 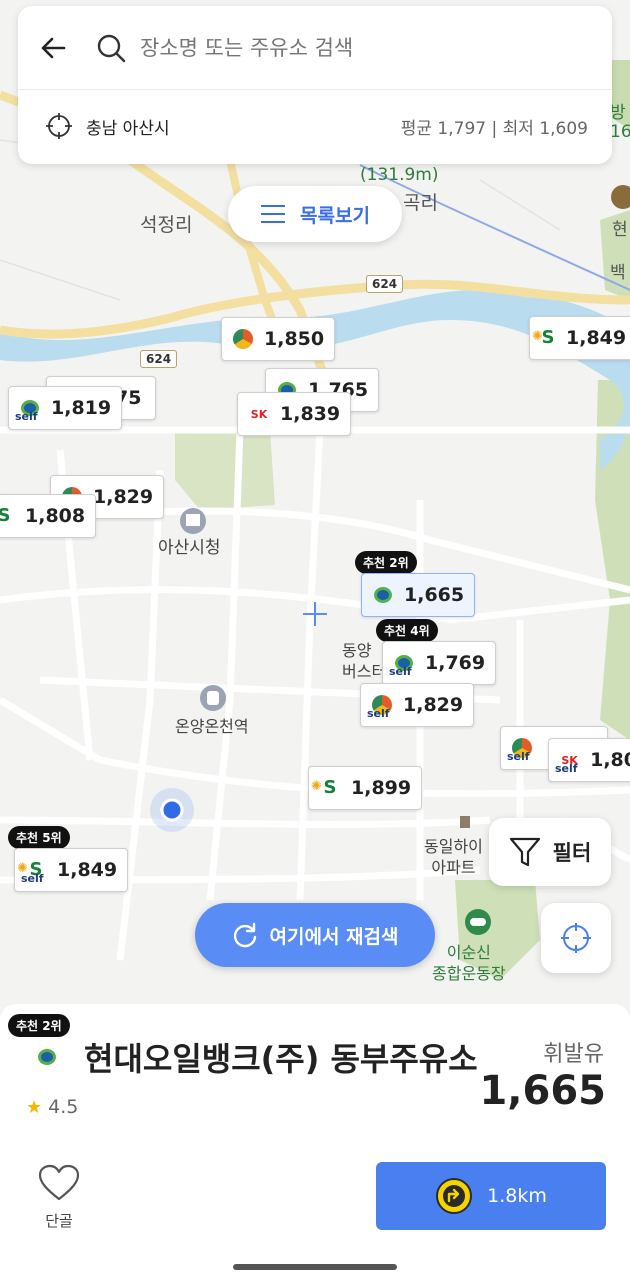 What do you see at coordinates (399, 175) in the screenshot?
I see `map-label-elevation: (131.9m)` at bounding box center [399, 175].